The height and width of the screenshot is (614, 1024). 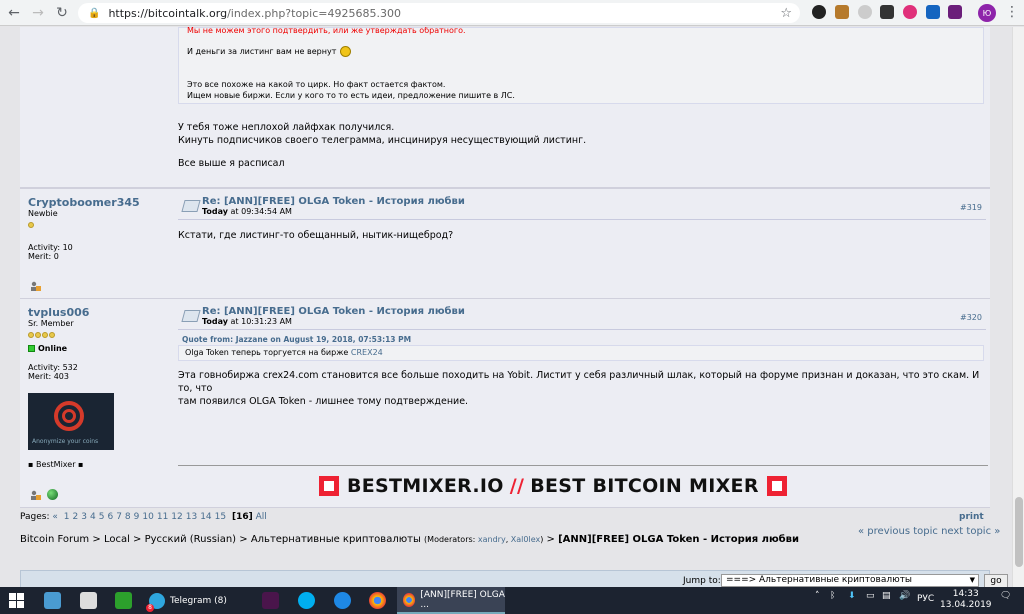 I want to click on language-indicator: РУС, so click(x=925, y=599).